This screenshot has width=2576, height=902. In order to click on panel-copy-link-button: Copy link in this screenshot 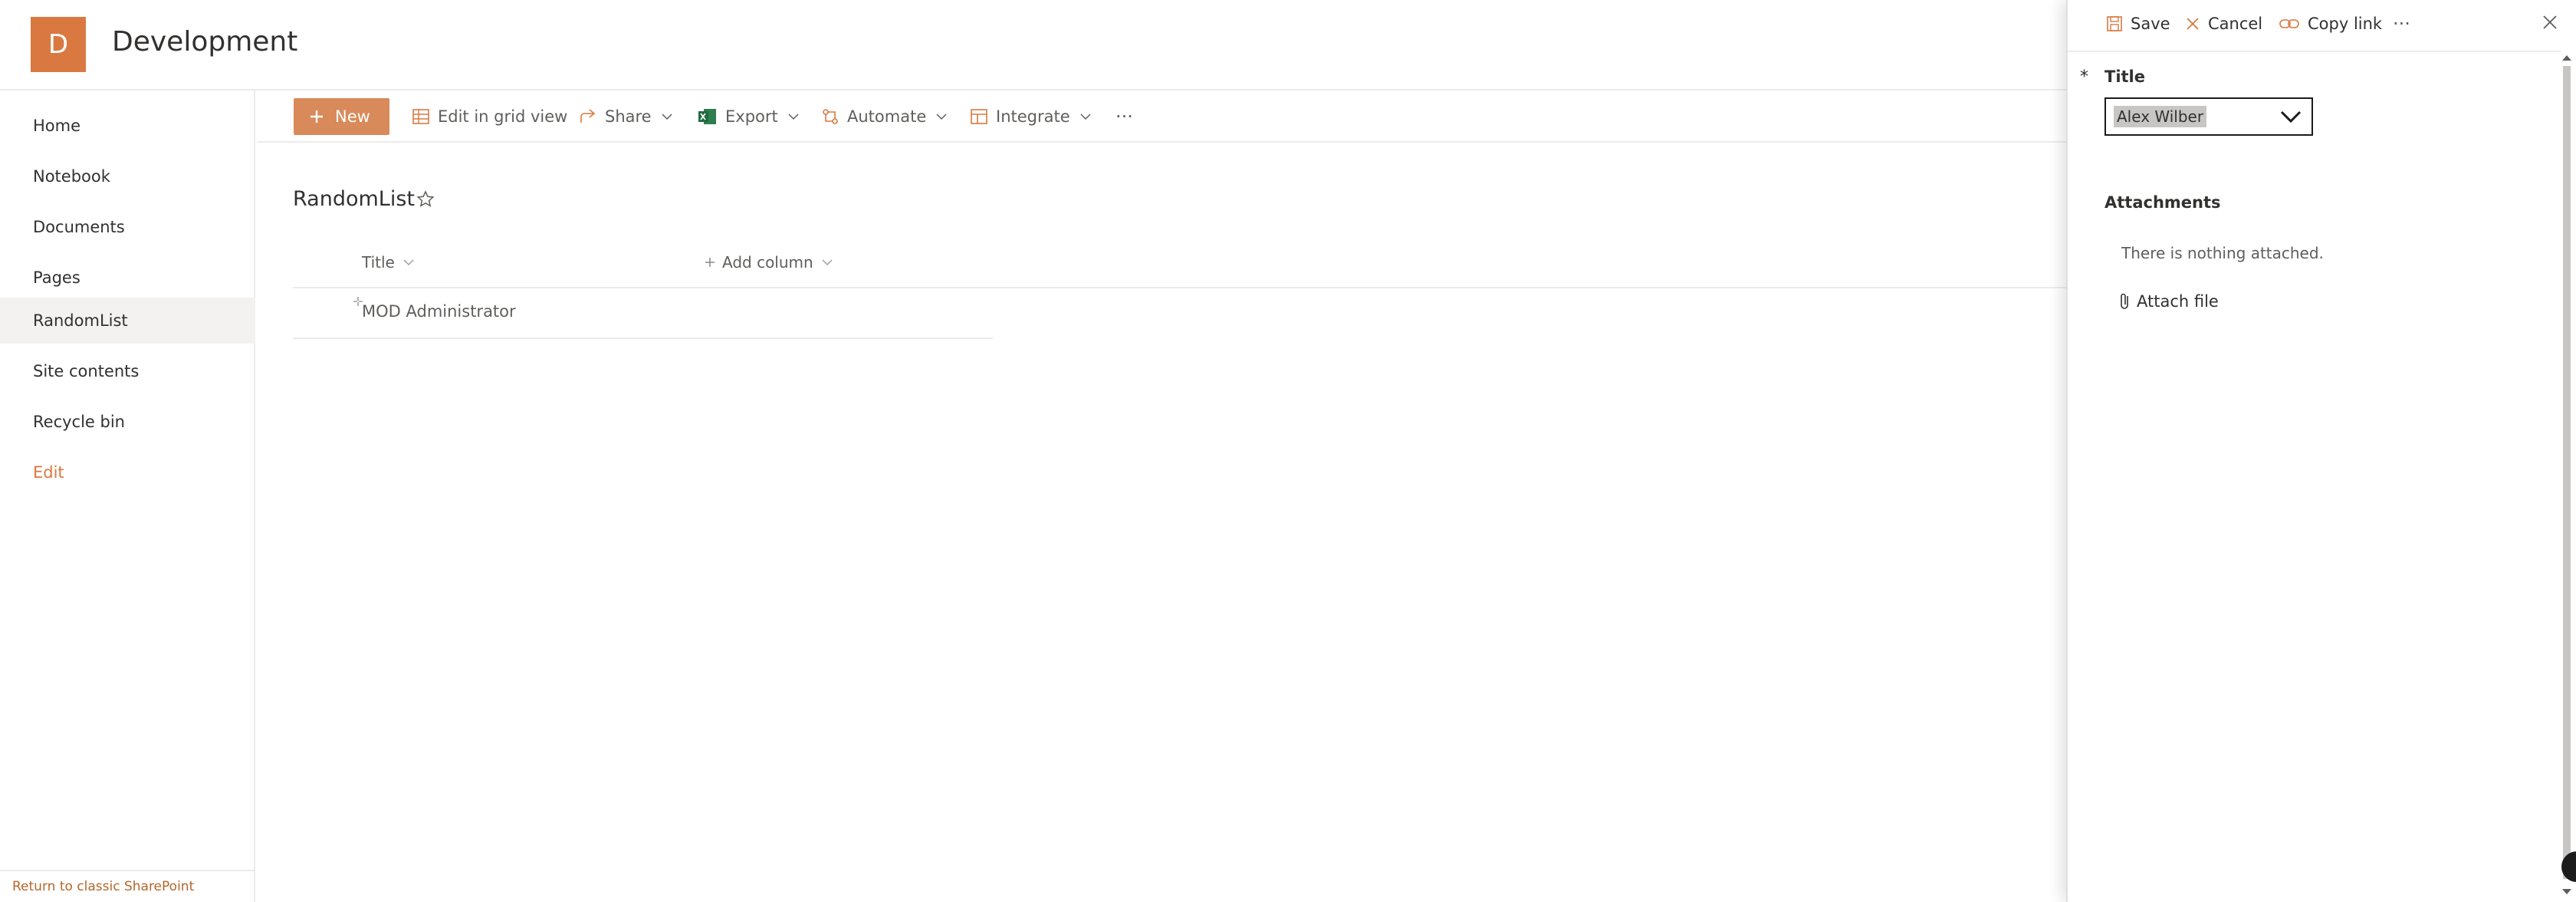, I will do `click(2330, 23)`.